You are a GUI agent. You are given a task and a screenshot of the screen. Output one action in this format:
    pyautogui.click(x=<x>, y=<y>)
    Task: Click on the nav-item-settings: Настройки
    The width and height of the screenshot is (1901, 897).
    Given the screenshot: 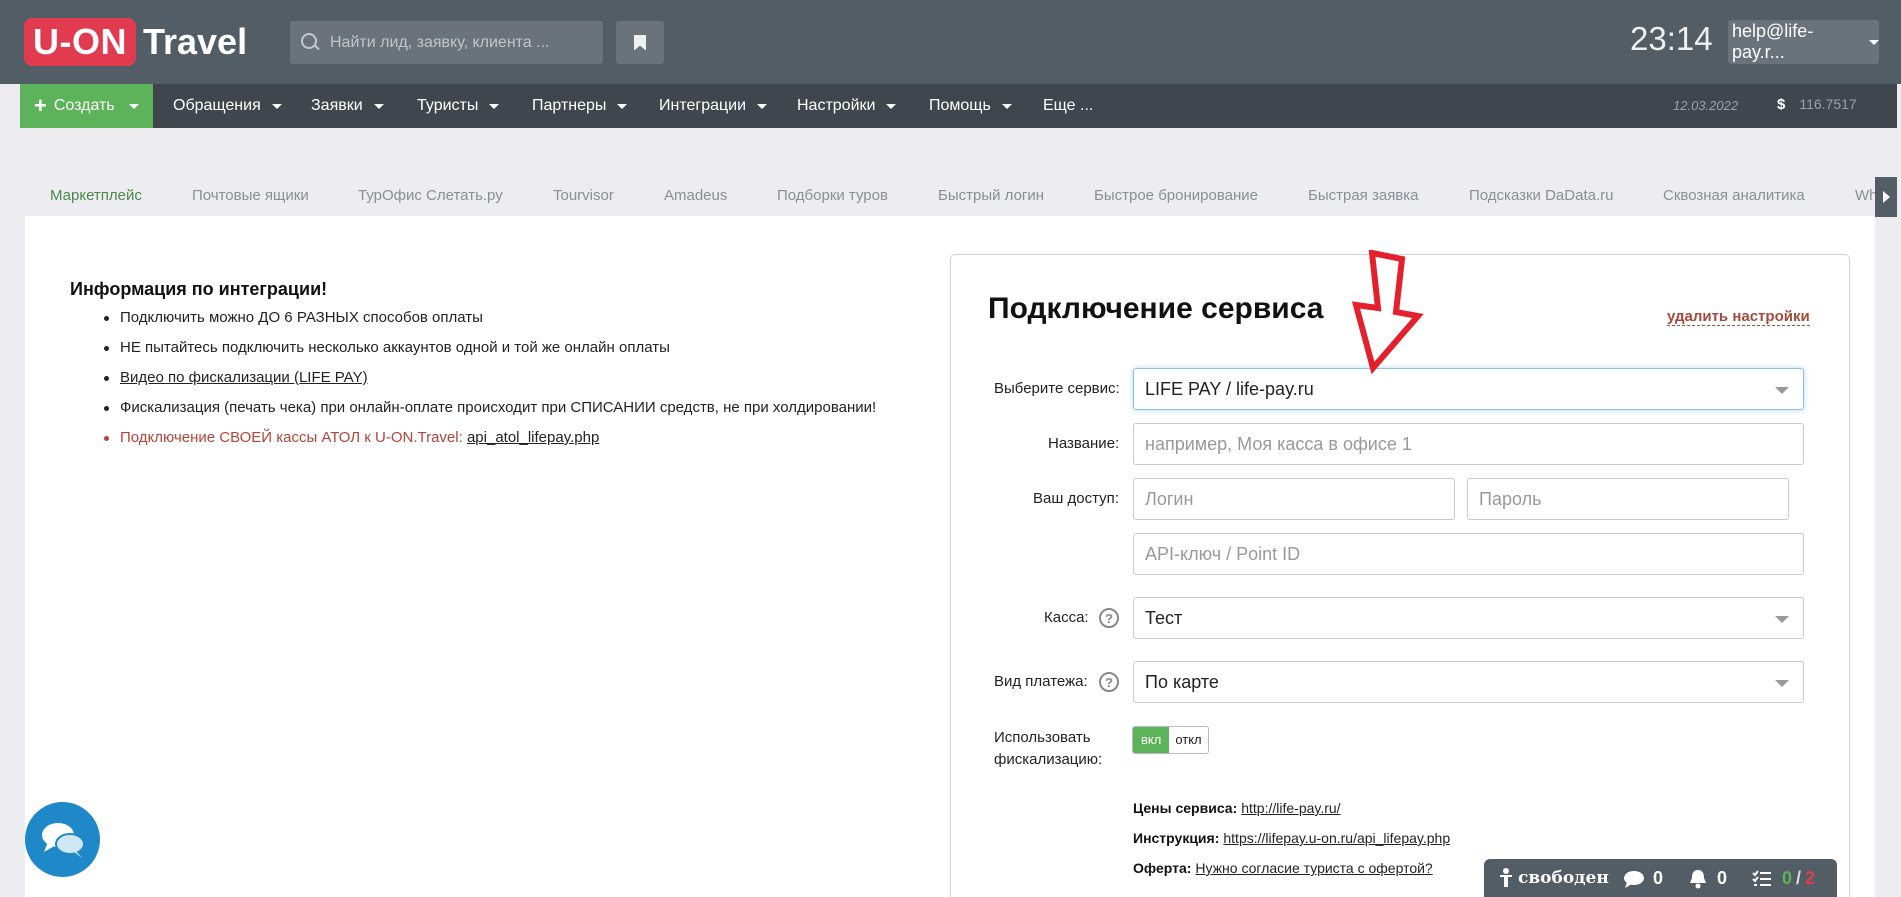 What is the action you would take?
    pyautogui.click(x=847, y=106)
    